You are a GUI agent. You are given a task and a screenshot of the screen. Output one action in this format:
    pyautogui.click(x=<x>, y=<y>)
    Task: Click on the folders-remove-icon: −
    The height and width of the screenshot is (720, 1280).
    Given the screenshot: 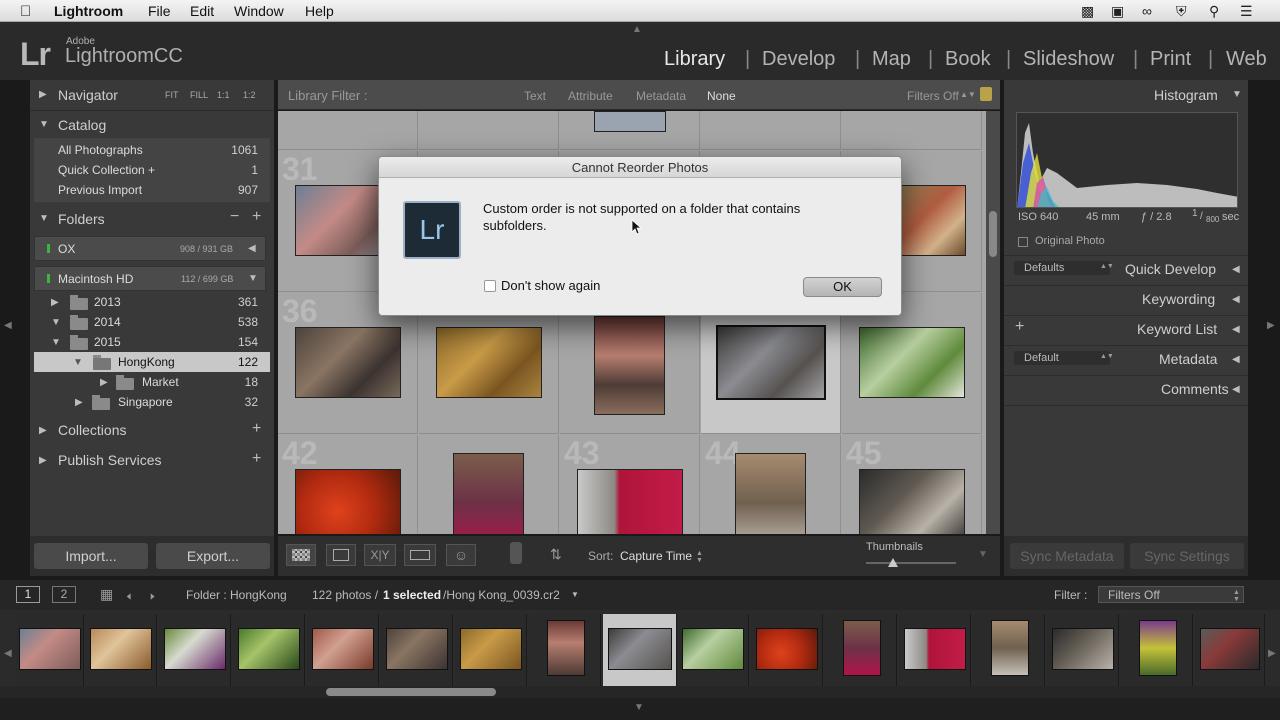 What is the action you would take?
    pyautogui.click(x=234, y=217)
    